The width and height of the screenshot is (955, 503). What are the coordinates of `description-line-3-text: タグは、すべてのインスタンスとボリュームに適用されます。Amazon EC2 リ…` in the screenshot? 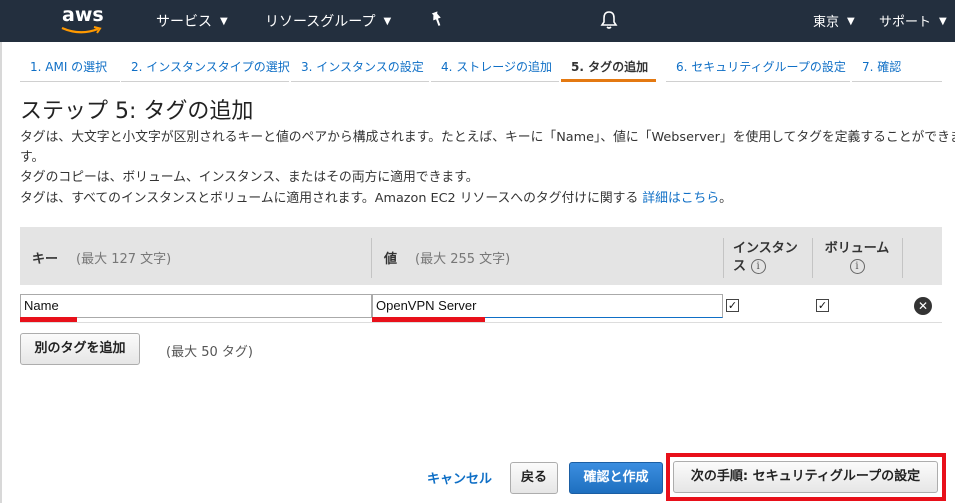 It's located at (331, 198).